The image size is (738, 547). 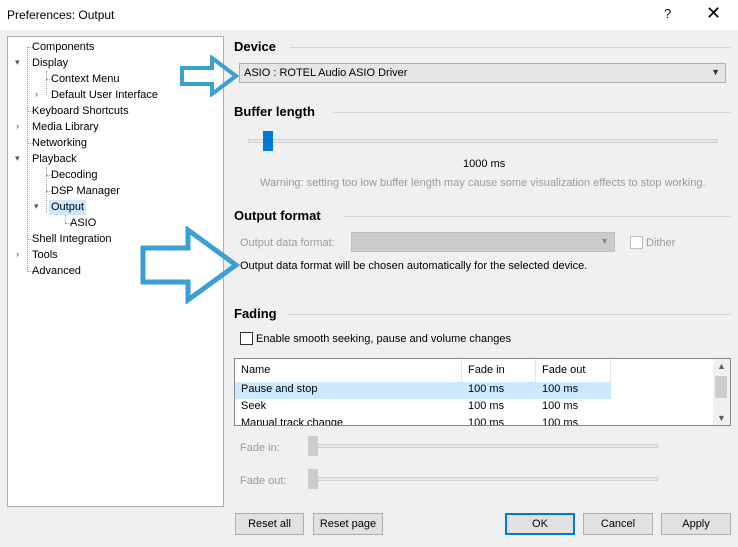 I want to click on fade-out-label: Fade out:, so click(x=263, y=481).